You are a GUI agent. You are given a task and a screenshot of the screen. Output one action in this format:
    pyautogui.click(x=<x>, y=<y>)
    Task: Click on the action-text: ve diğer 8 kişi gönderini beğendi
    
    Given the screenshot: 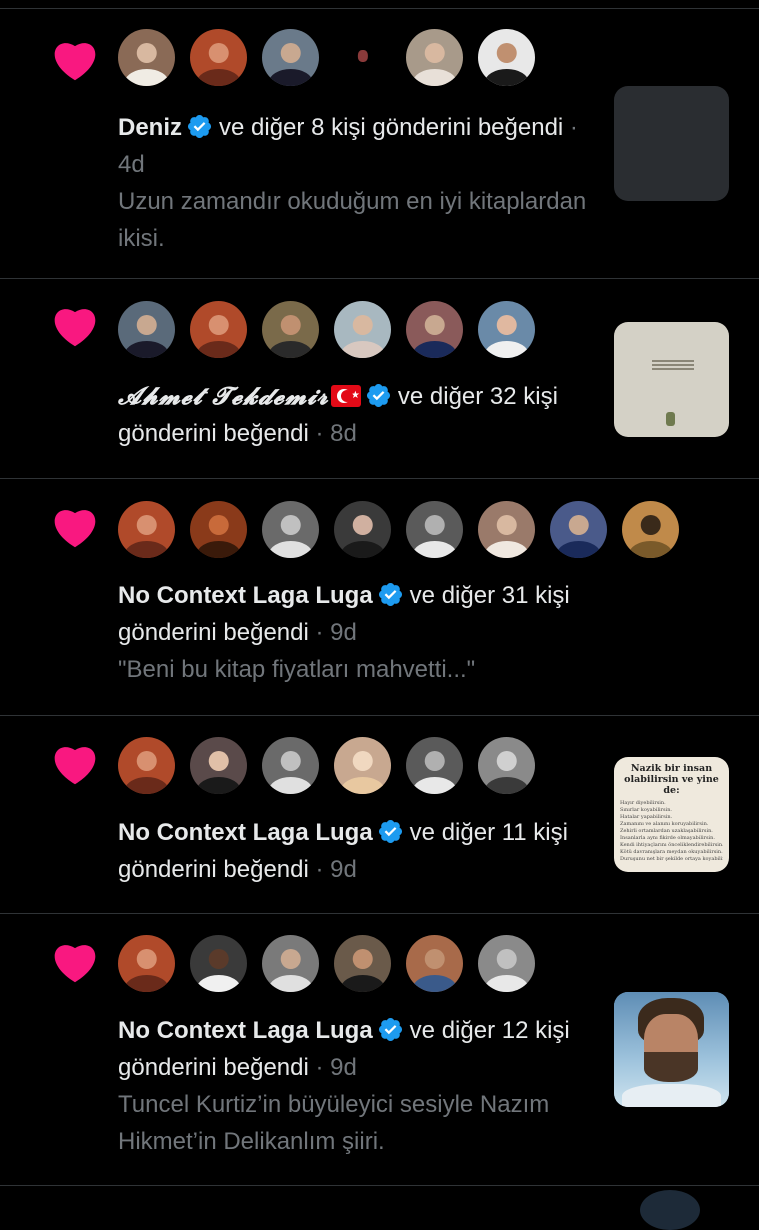 What is the action you would take?
    pyautogui.click(x=391, y=127)
    